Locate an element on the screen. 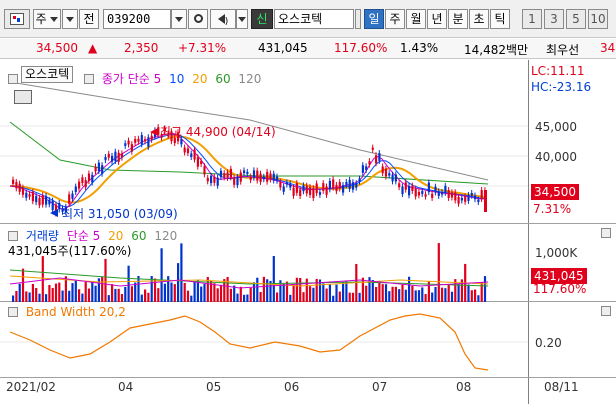 The width and height of the screenshot is (616, 404). period-tab: 초 is located at coordinates (479, 19).